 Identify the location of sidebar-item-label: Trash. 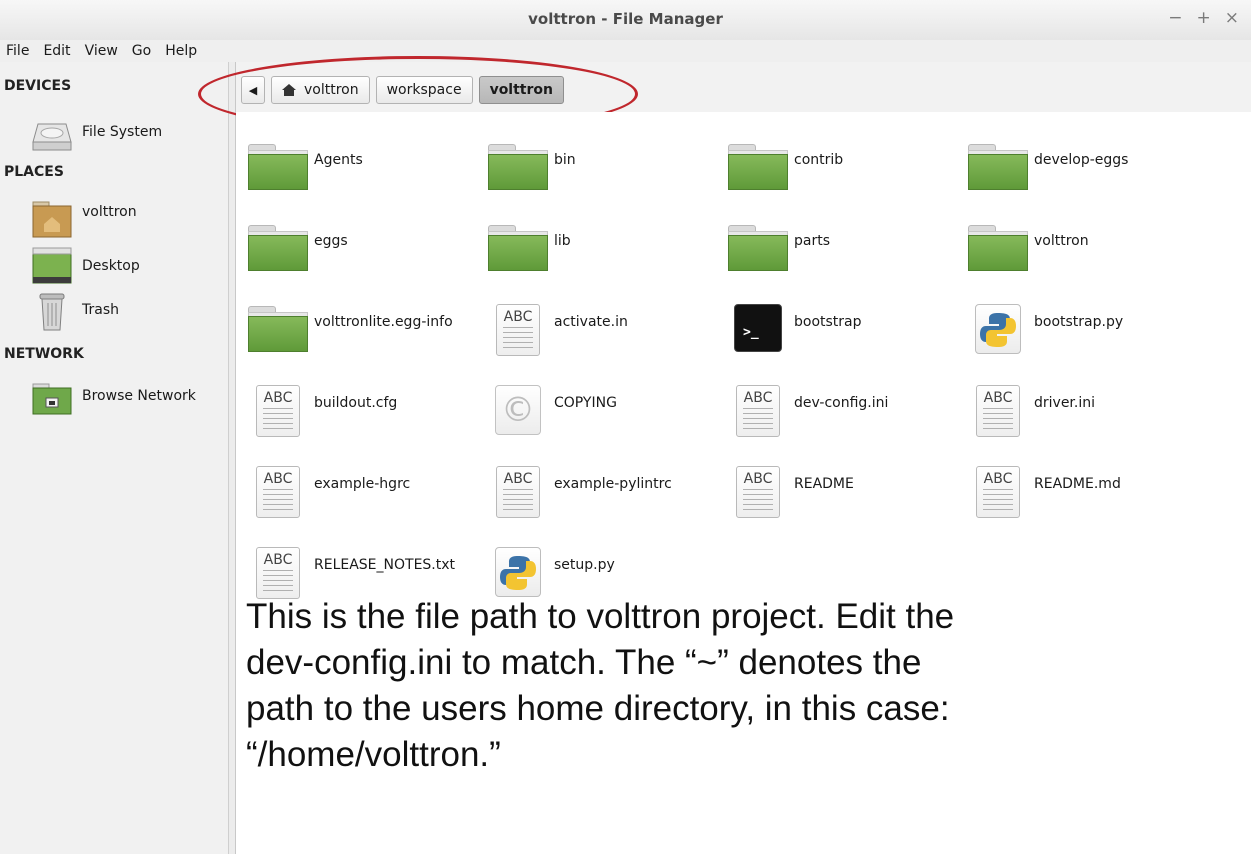
(100, 310).